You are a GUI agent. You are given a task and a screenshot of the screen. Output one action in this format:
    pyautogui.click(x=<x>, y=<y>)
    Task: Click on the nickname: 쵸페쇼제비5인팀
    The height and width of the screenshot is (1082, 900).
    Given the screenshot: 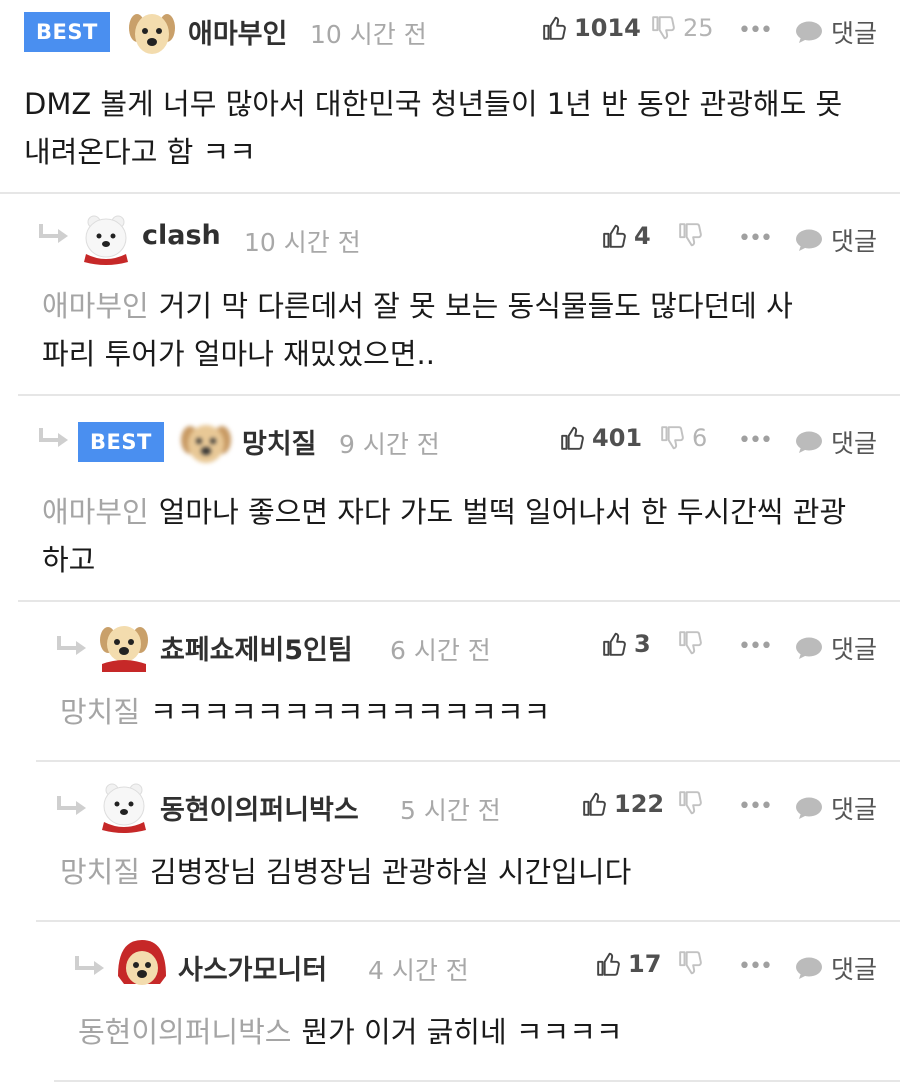 What is the action you would take?
    pyautogui.click(x=256, y=647)
    